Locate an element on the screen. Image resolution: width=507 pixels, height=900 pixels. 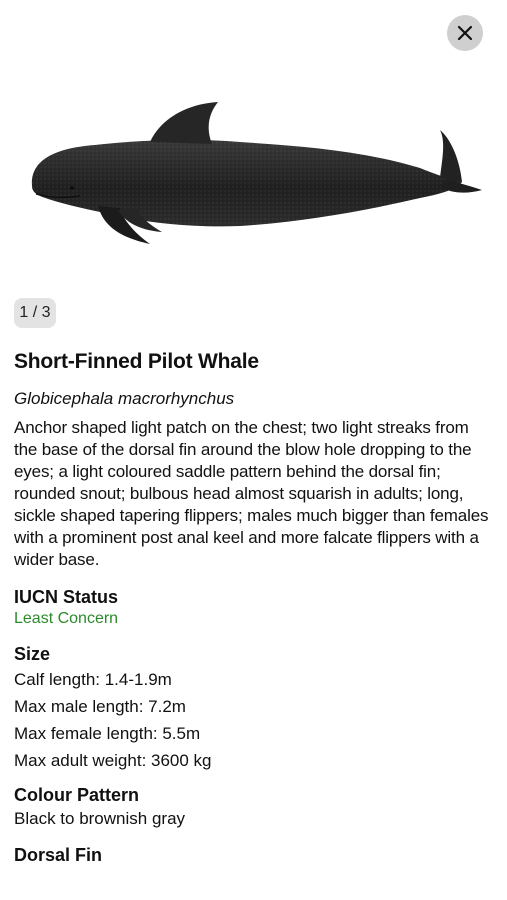
size-max-male-length: Max male length: 7.2m is located at coordinates (100, 706).